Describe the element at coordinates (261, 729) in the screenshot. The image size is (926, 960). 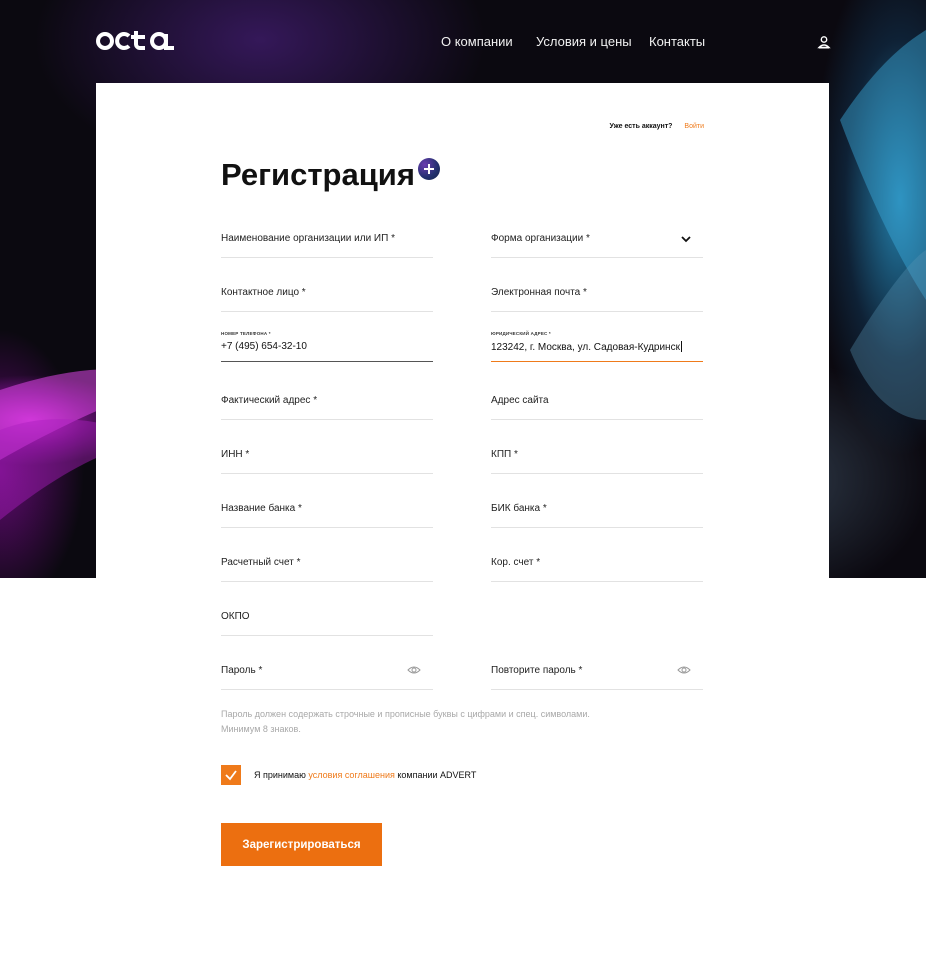
I see `password-hint-line2: Минимум 8 знаков.` at that location.